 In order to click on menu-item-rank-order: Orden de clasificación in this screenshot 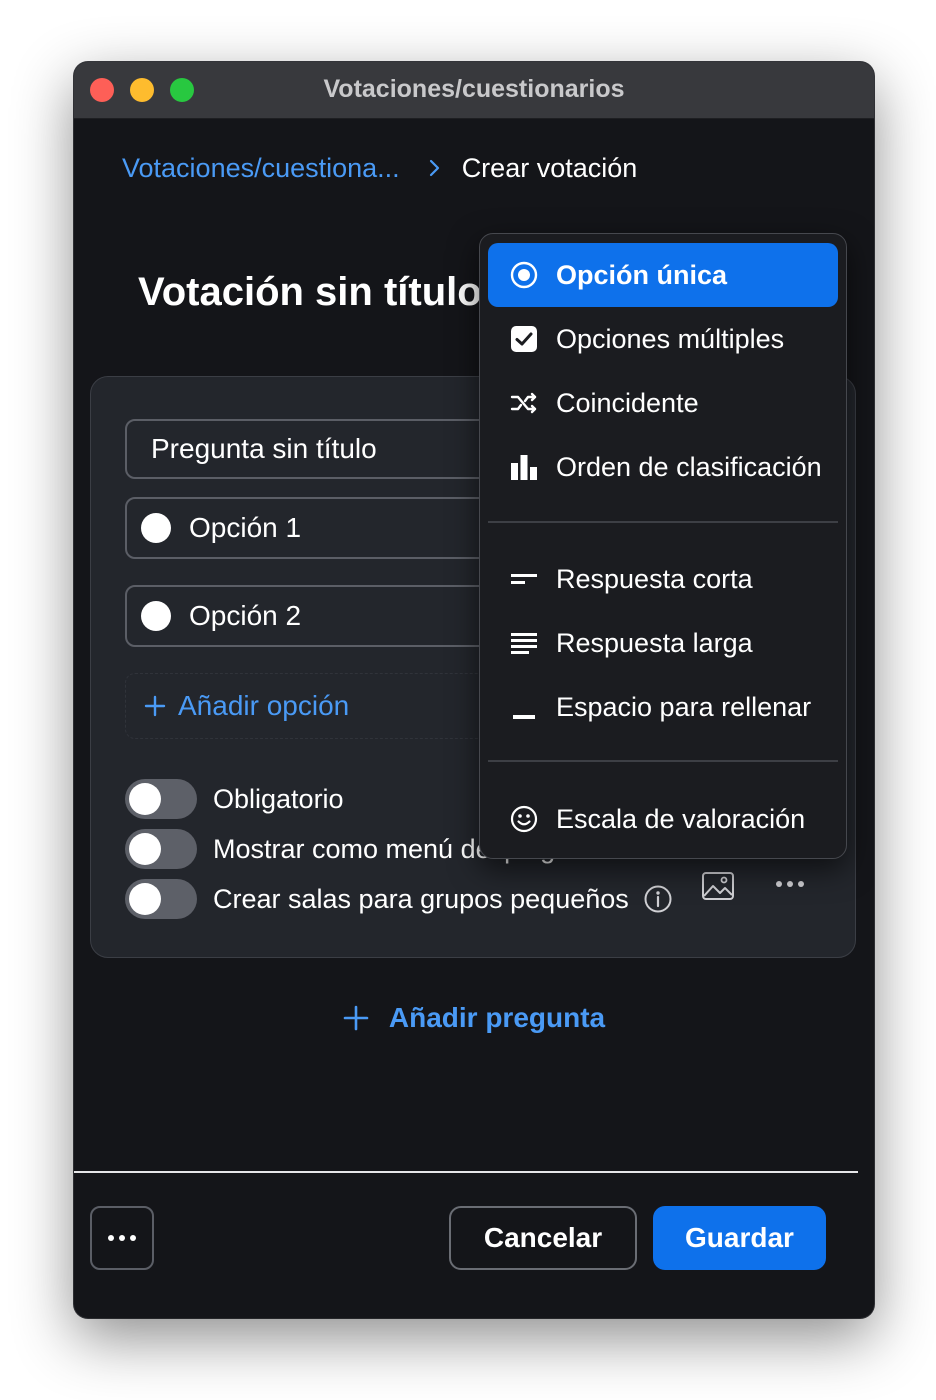, I will do `click(663, 467)`.